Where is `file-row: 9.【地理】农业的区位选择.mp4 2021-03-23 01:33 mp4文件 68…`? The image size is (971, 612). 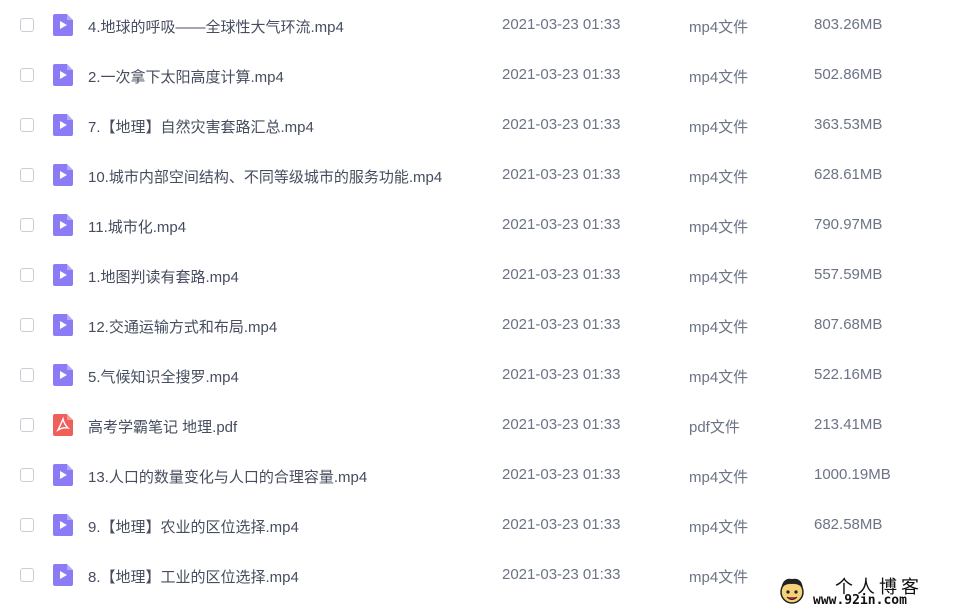 file-row: 9.【地理】农业的区位选择.mp4 2021-03-23 01:33 mp4文件 68… is located at coordinates (485, 525).